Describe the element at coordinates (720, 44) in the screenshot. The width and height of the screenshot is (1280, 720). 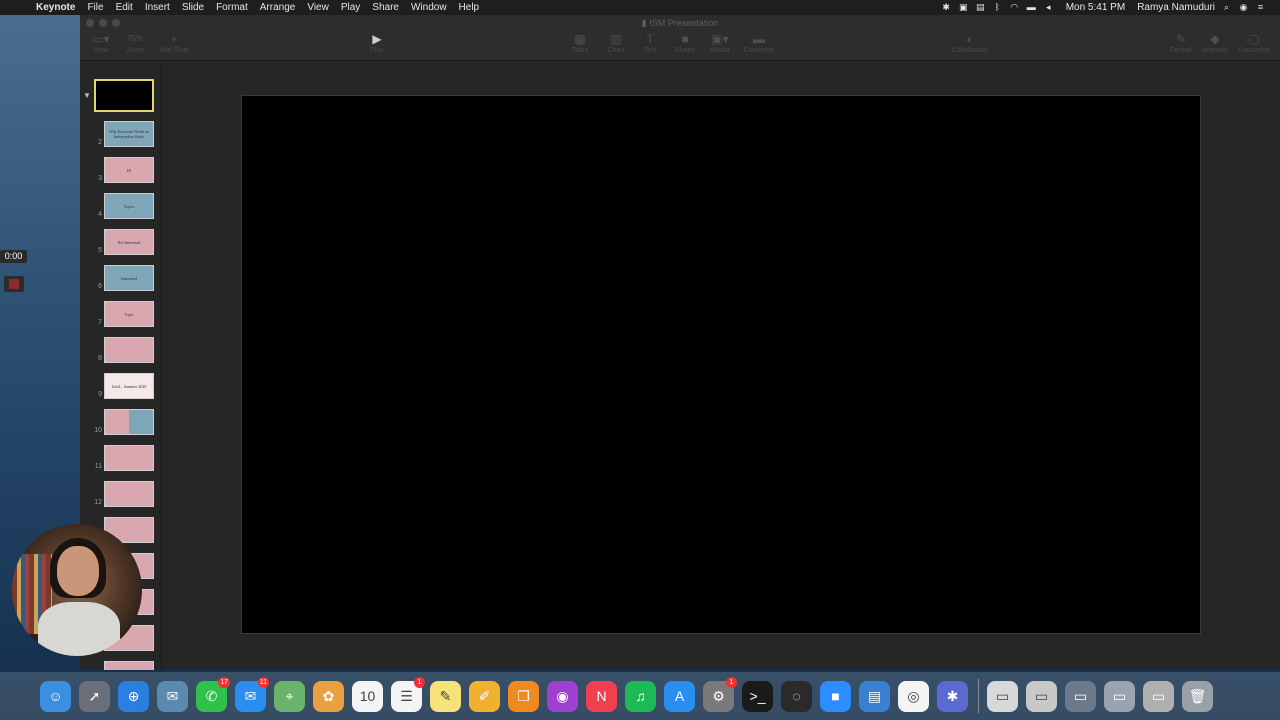
I see `media-button: ▣▾ Media` at that location.